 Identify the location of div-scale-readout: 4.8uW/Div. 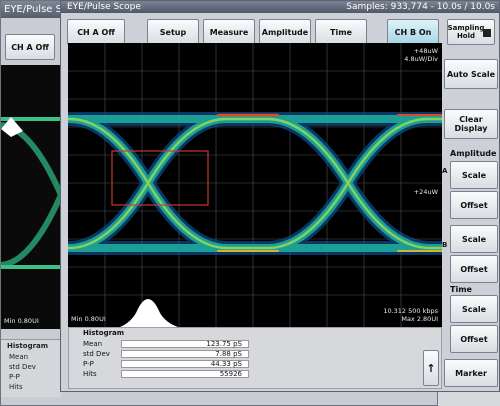
(421, 59).